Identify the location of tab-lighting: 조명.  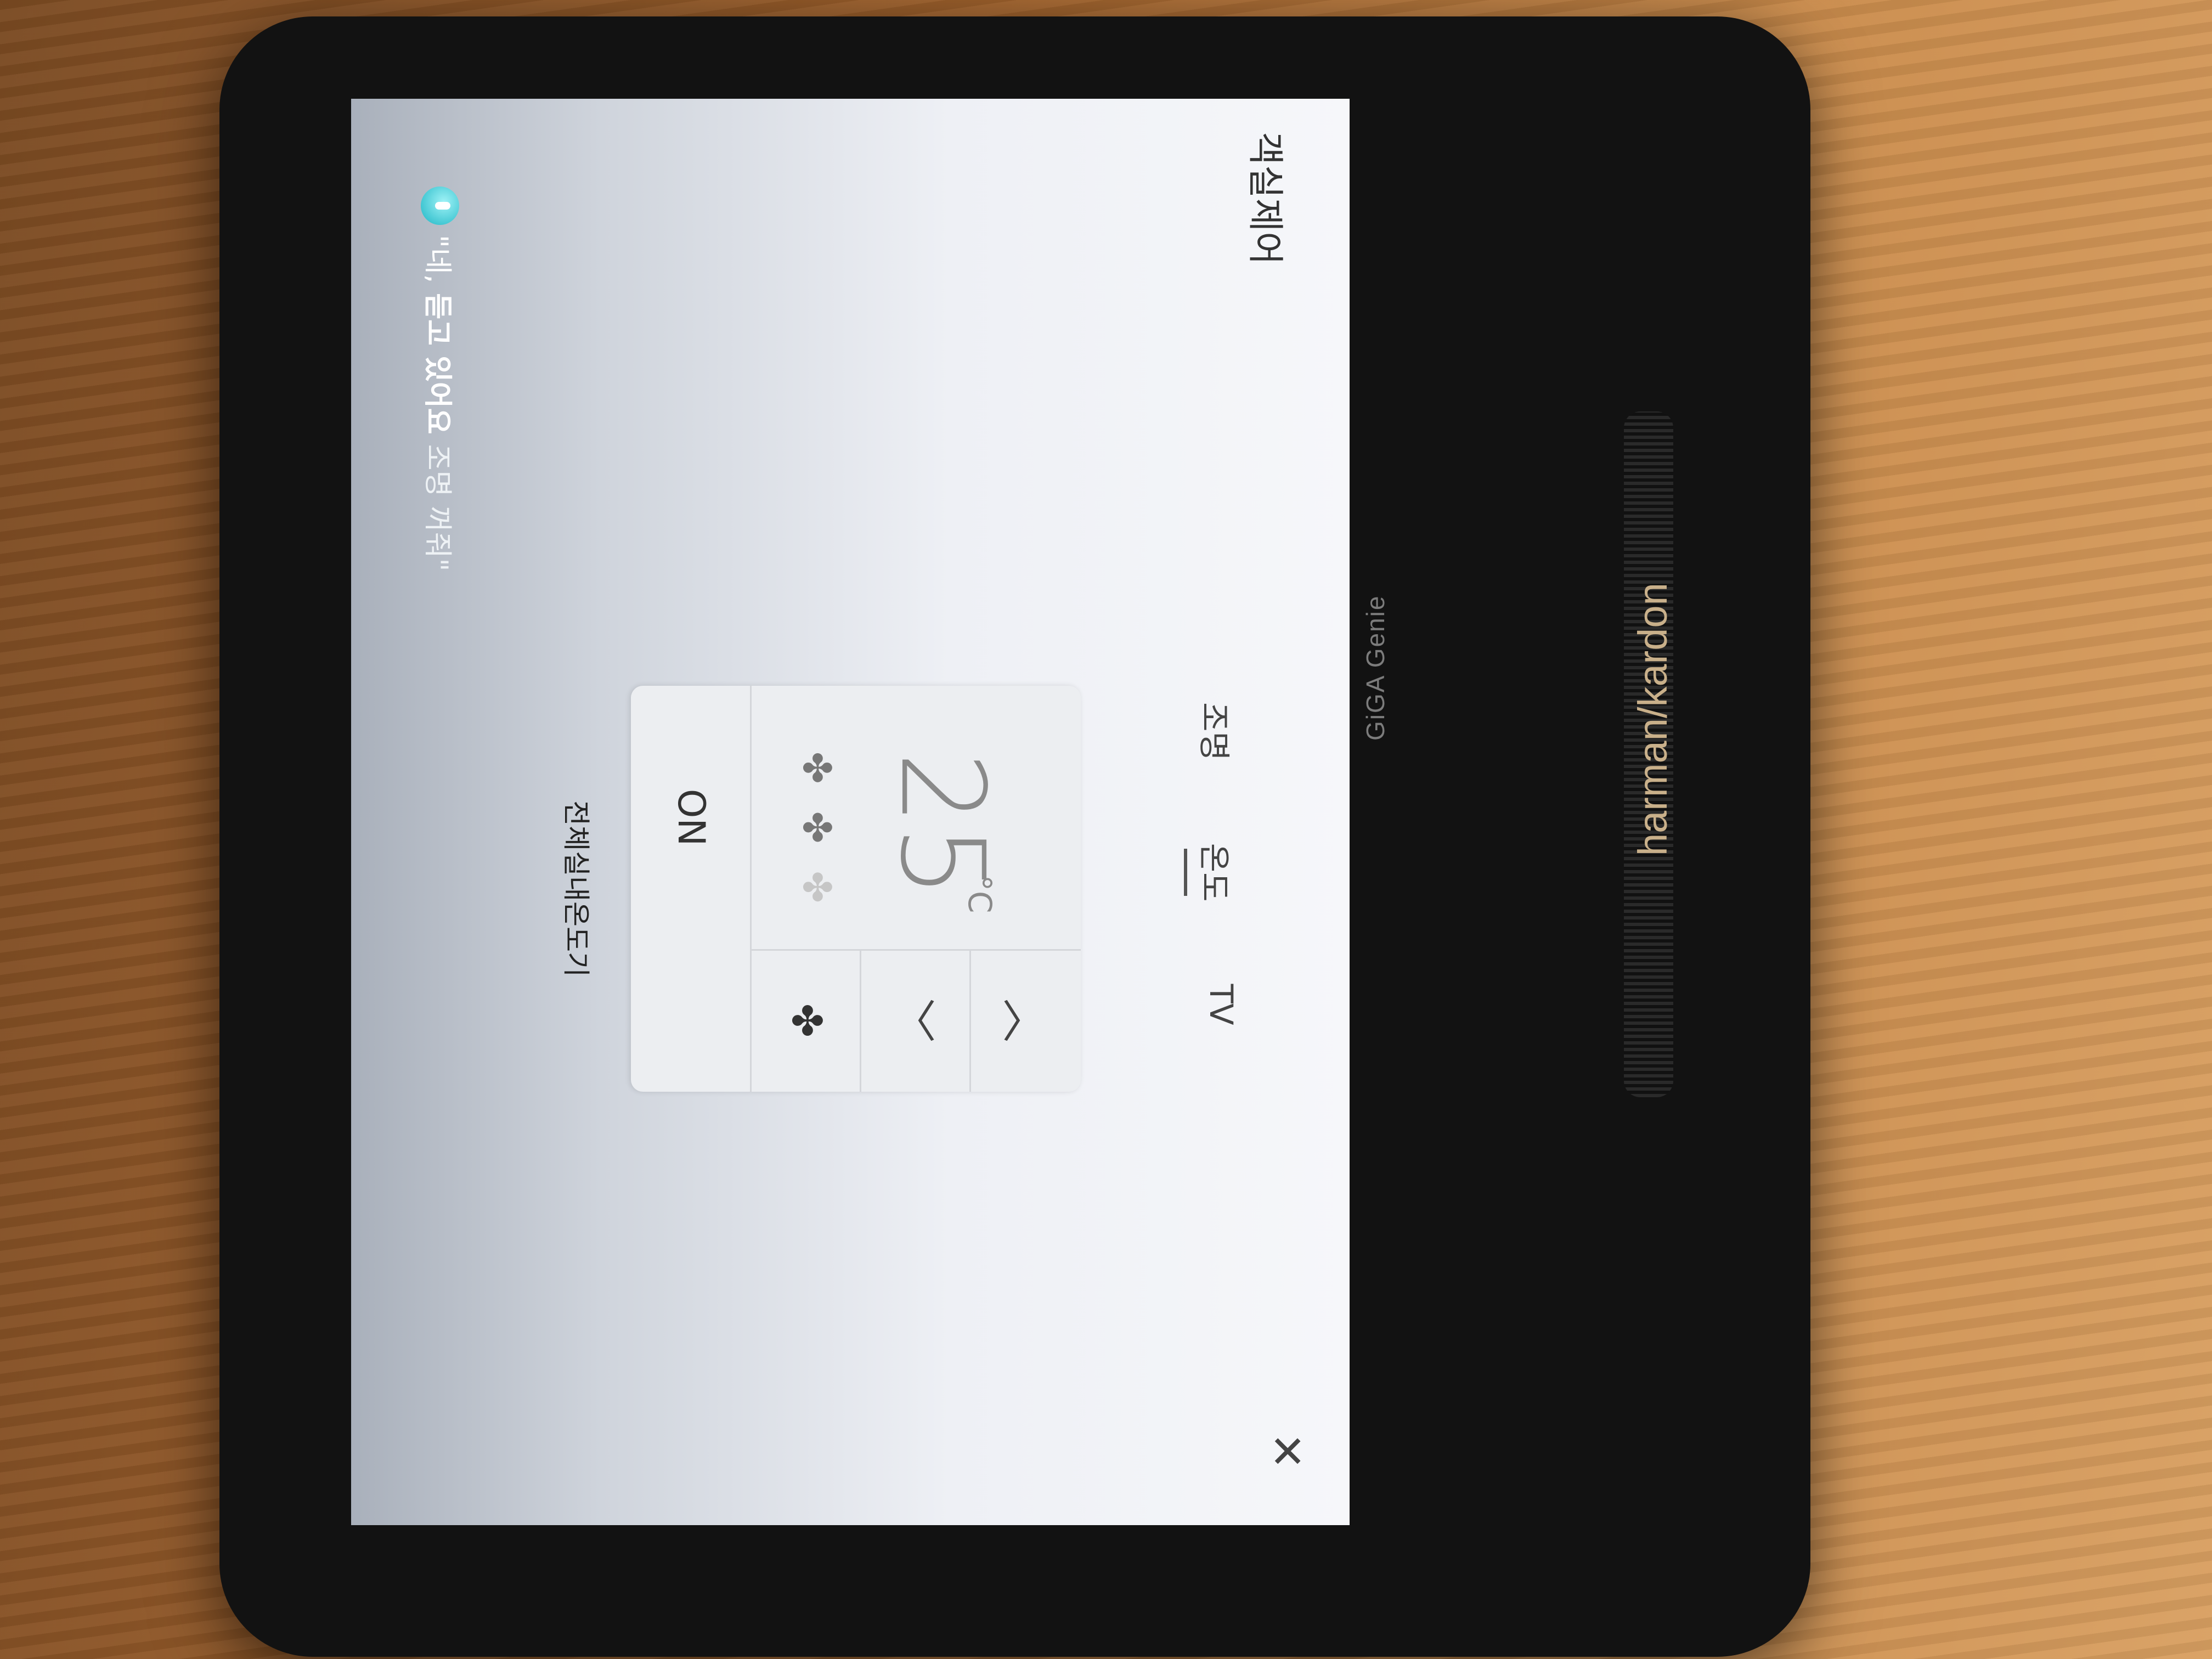
(1212, 732).